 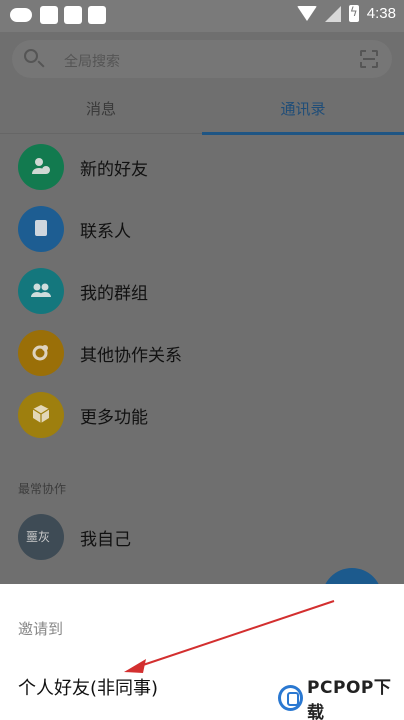 I want to click on menu-item-label: 更多功能, so click(x=114, y=418).